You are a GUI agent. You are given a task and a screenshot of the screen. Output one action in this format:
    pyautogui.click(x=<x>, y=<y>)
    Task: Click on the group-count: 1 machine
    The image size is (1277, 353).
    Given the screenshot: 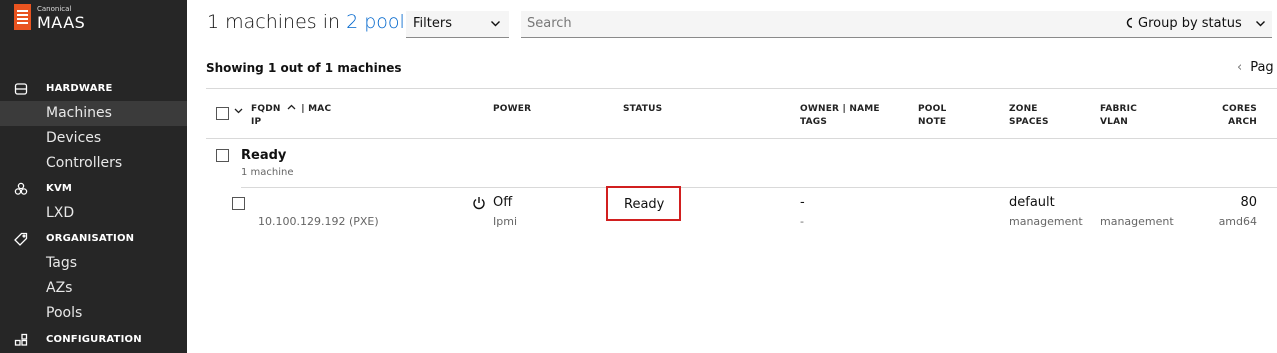 What is the action you would take?
    pyautogui.click(x=267, y=172)
    